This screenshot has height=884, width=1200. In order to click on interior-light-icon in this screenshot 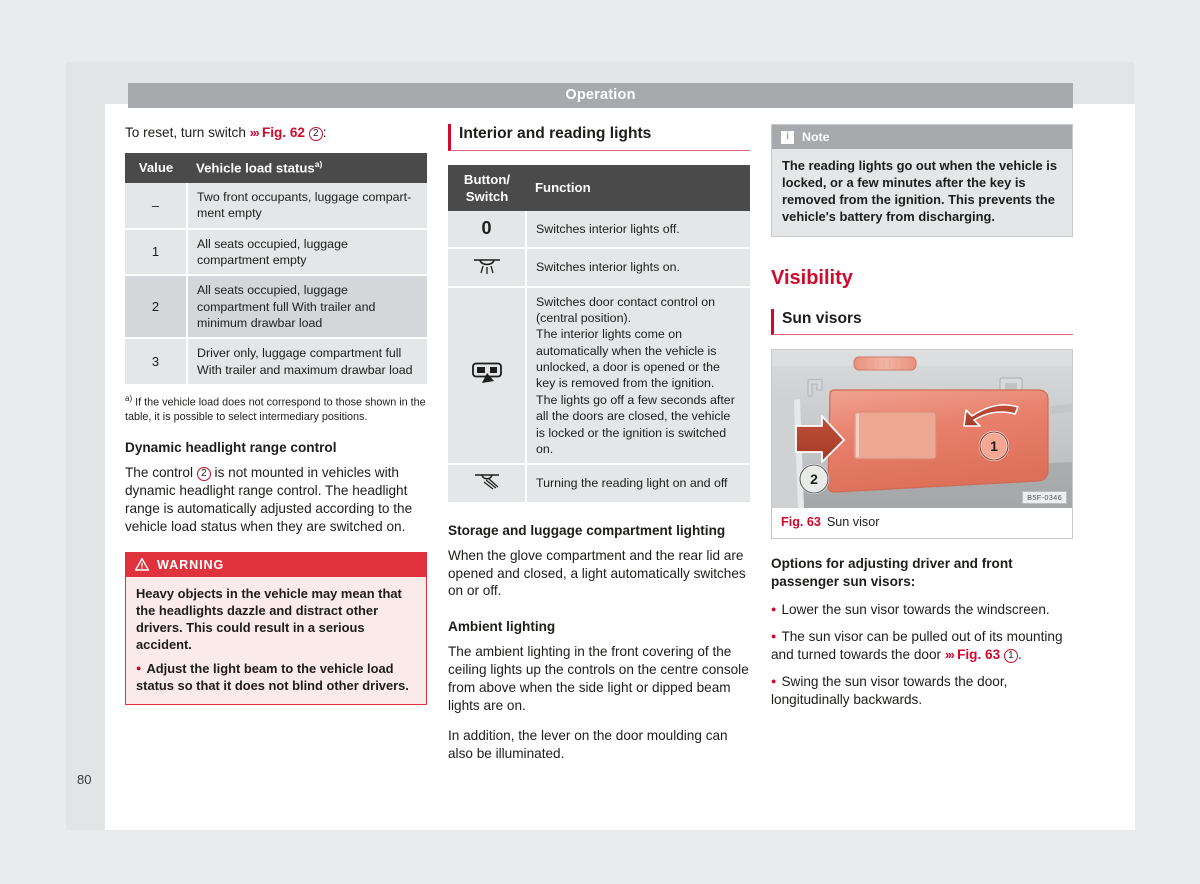, I will do `click(486, 267)`.